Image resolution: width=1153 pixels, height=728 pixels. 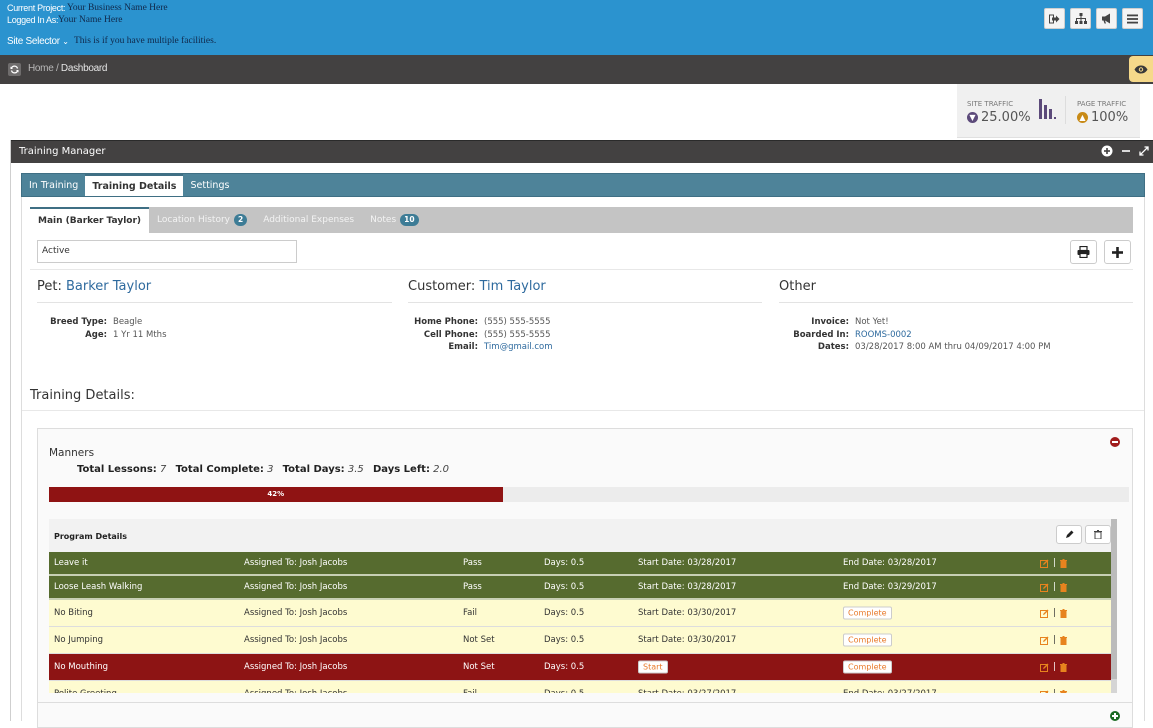 I want to click on pet-details: Breed Type: Beagle Age: 1 Yr 11 Mths, so click(x=101, y=328).